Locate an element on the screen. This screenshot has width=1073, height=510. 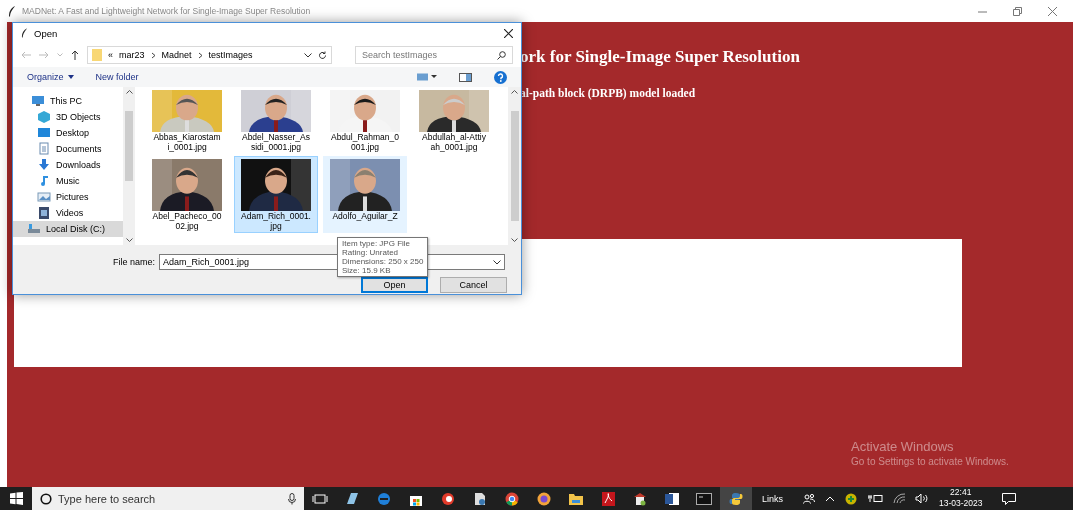
search-field: Type here to search is located at coordinates (168, 498).